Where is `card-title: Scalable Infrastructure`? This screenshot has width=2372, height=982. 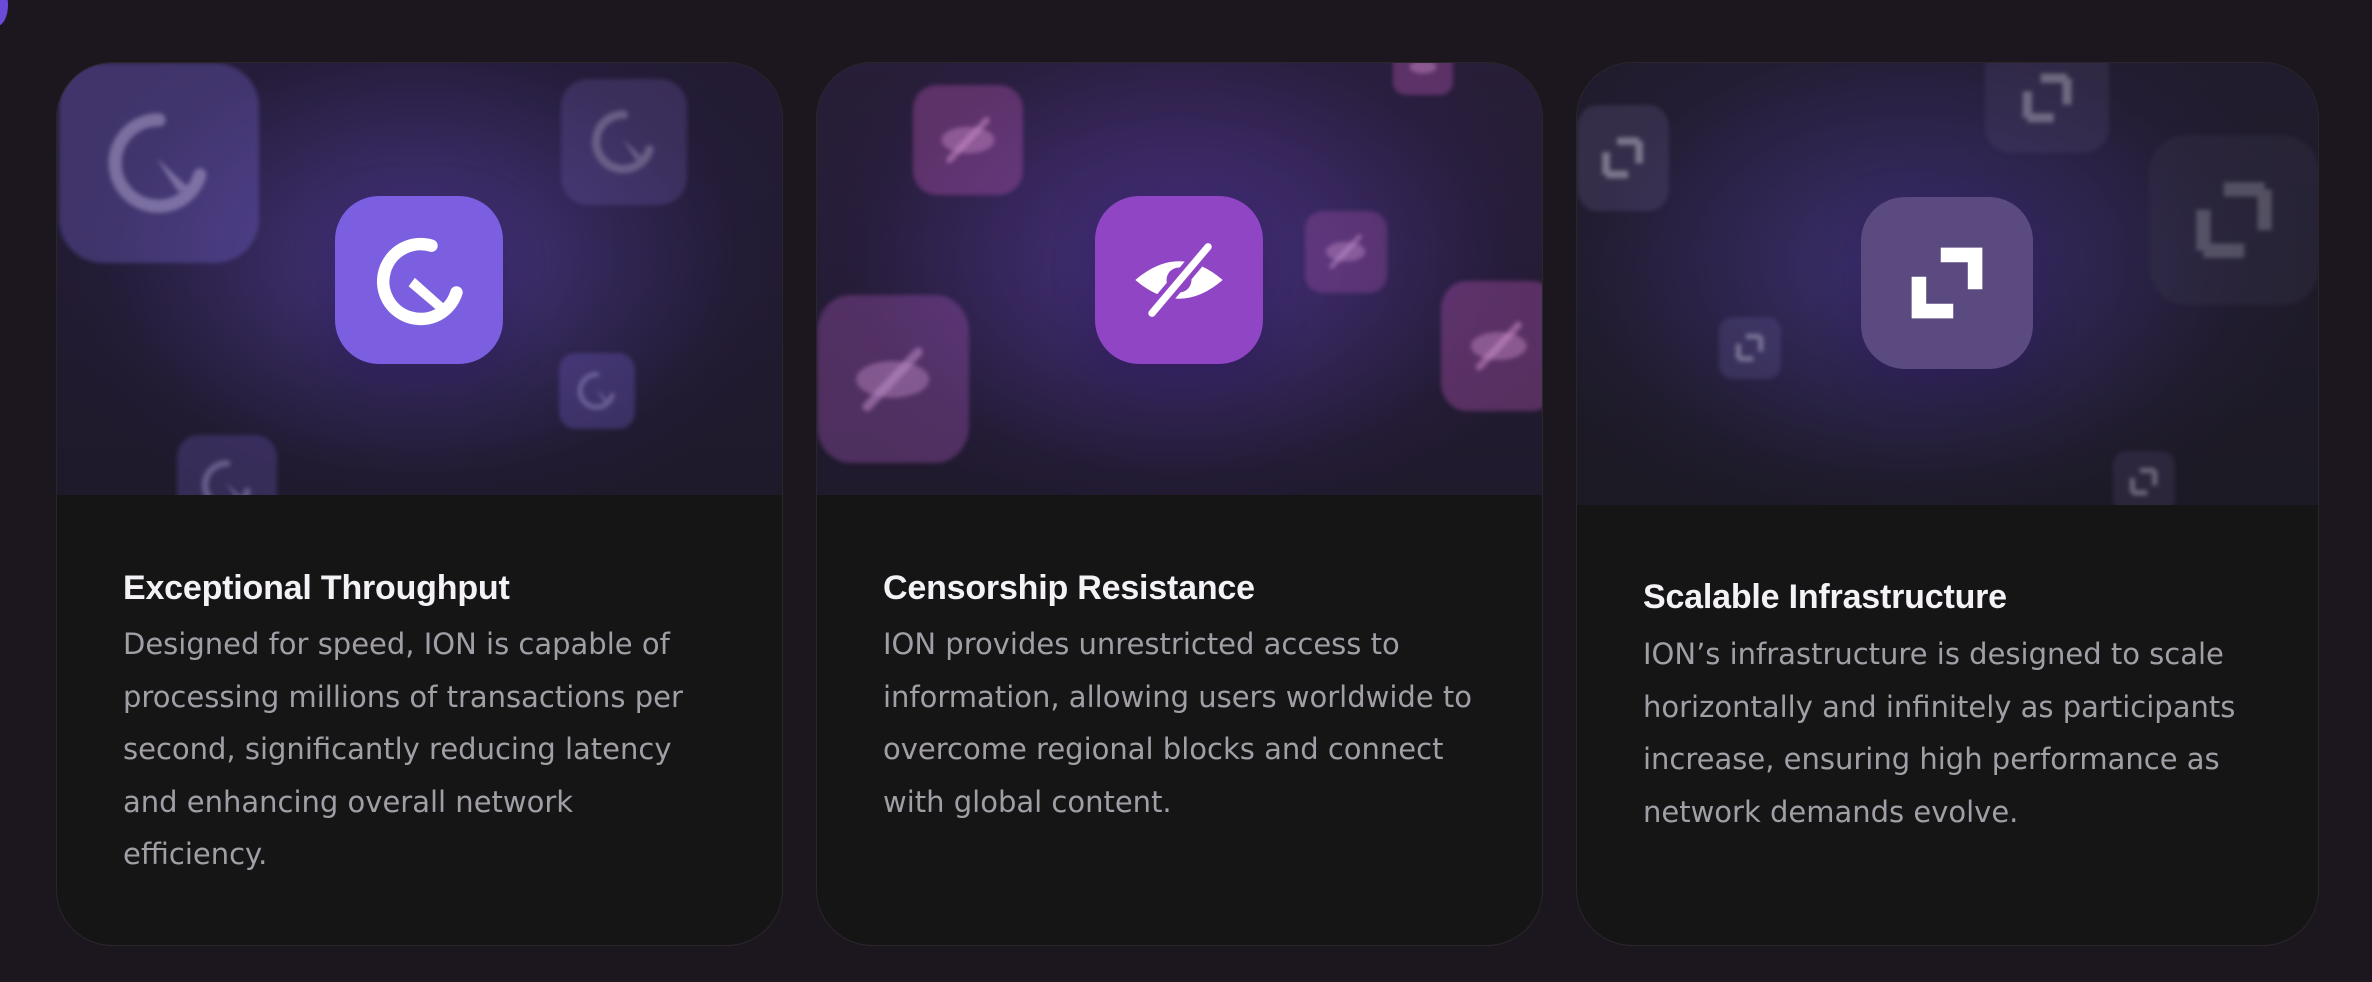
card-title: Scalable Infrastructure is located at coordinates (1825, 597).